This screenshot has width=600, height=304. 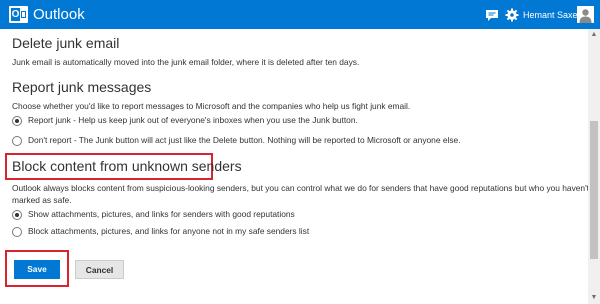 I want to click on scroll-up-icon: ▲, so click(x=594, y=35).